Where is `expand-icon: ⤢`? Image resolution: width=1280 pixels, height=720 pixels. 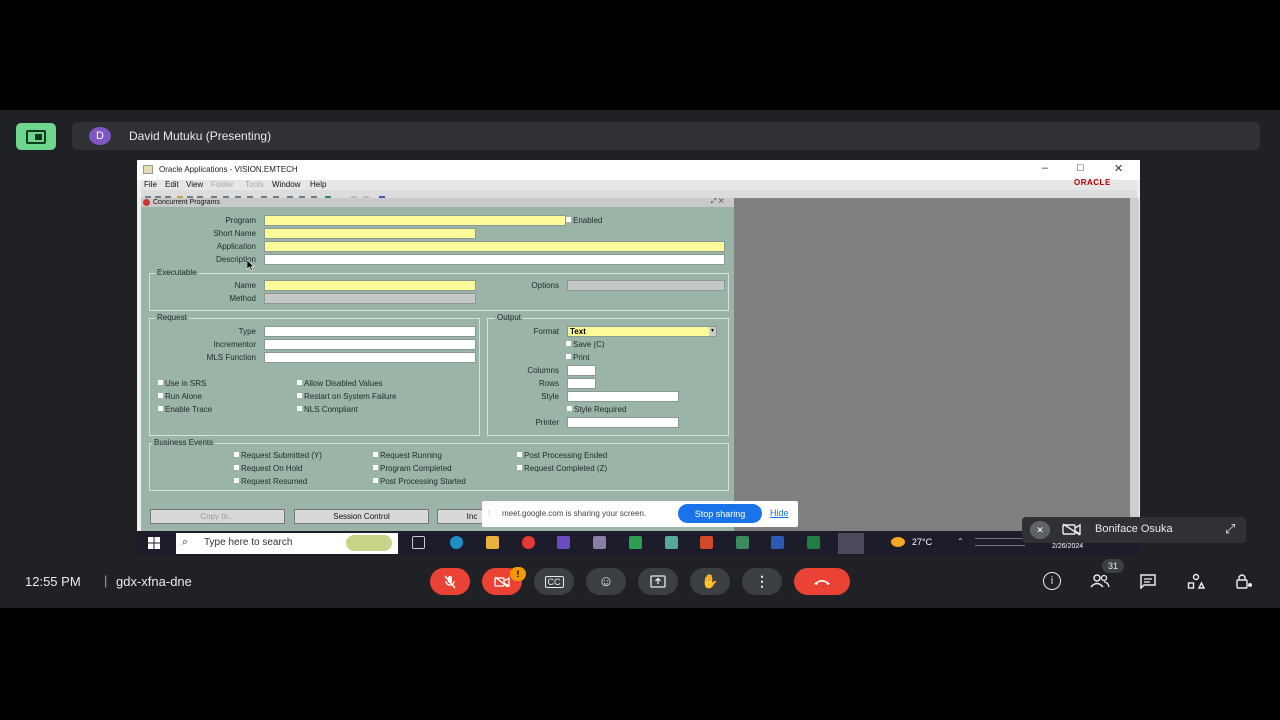
expand-icon: ⤢ is located at coordinates (1230, 529).